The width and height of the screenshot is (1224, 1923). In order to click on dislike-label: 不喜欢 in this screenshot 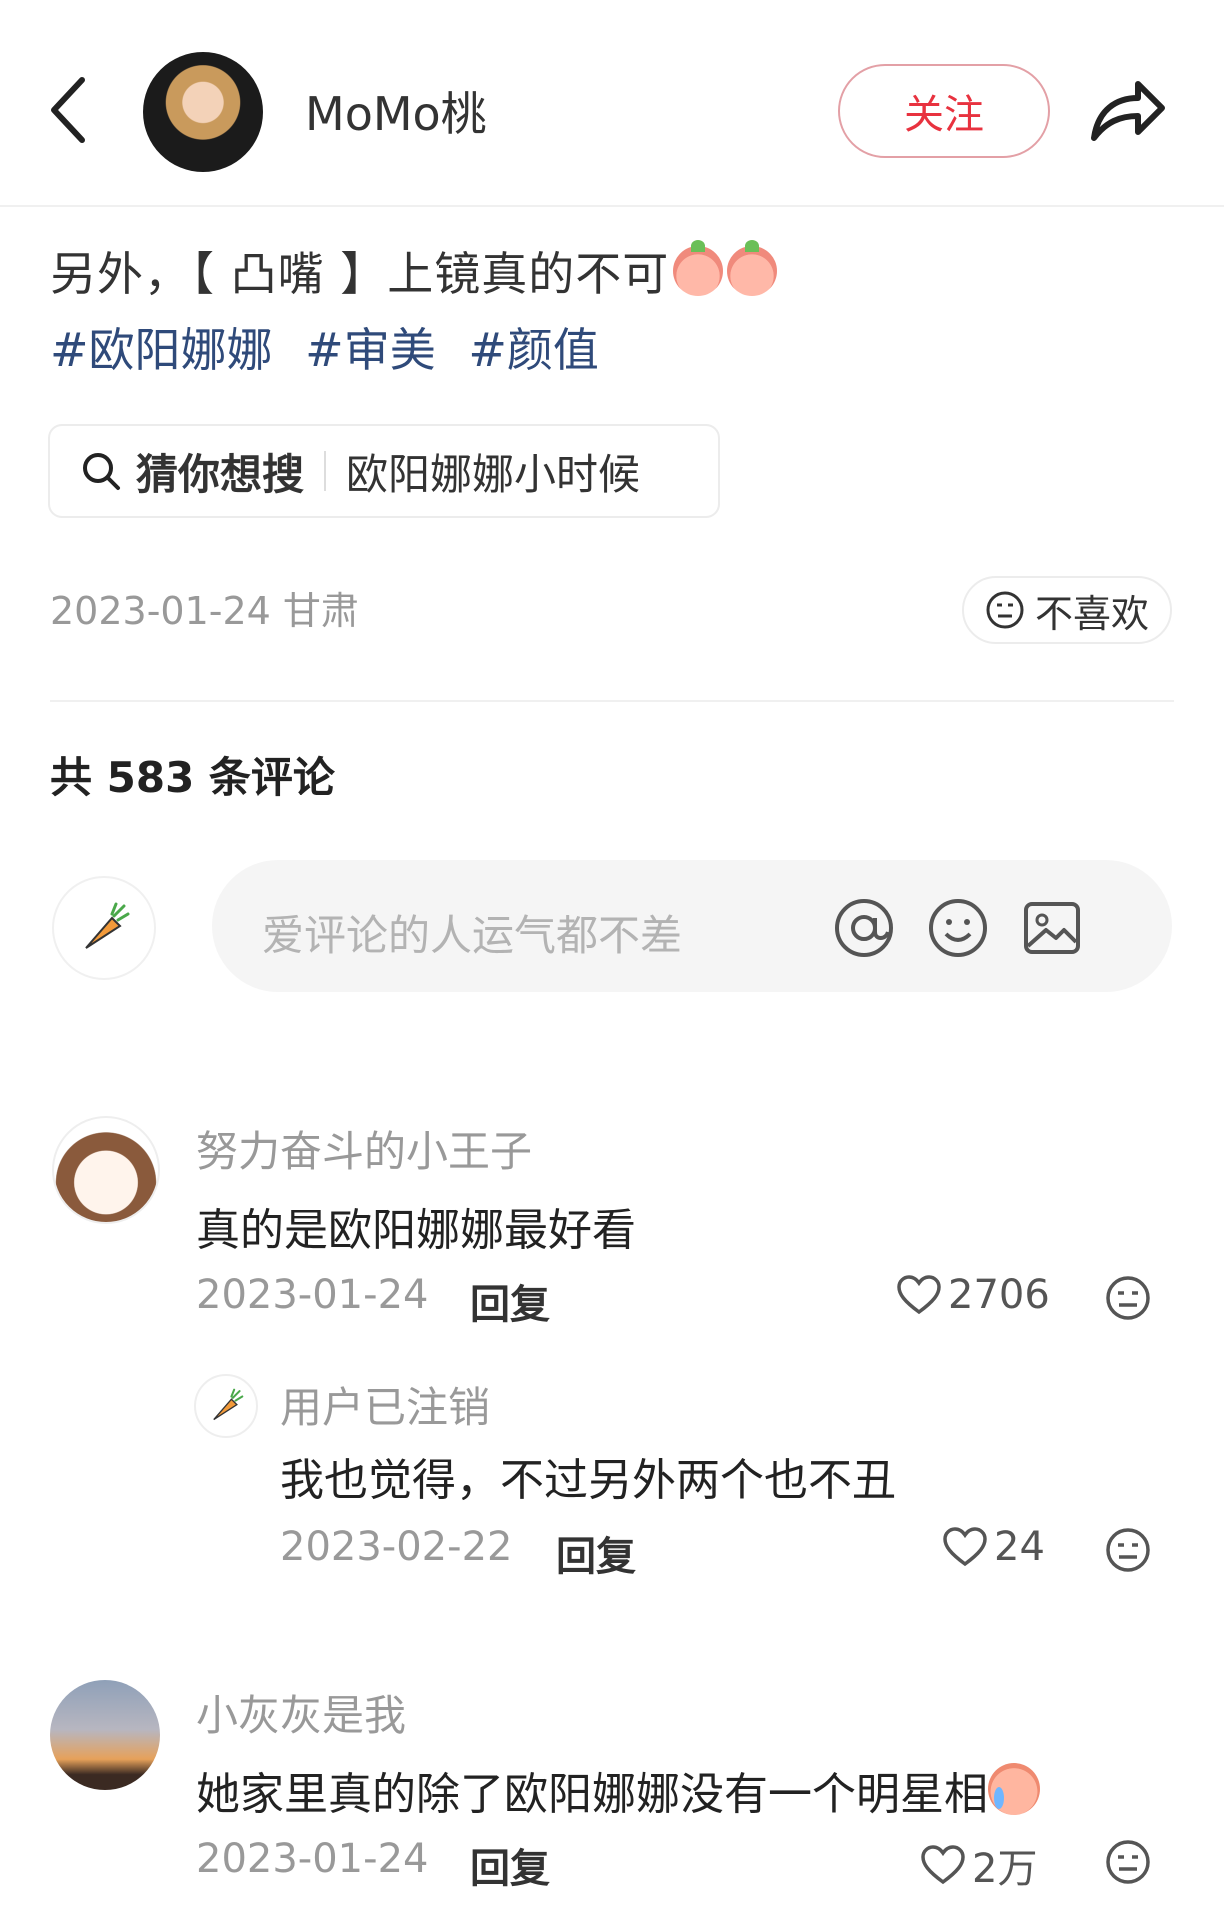, I will do `click(1091, 613)`.